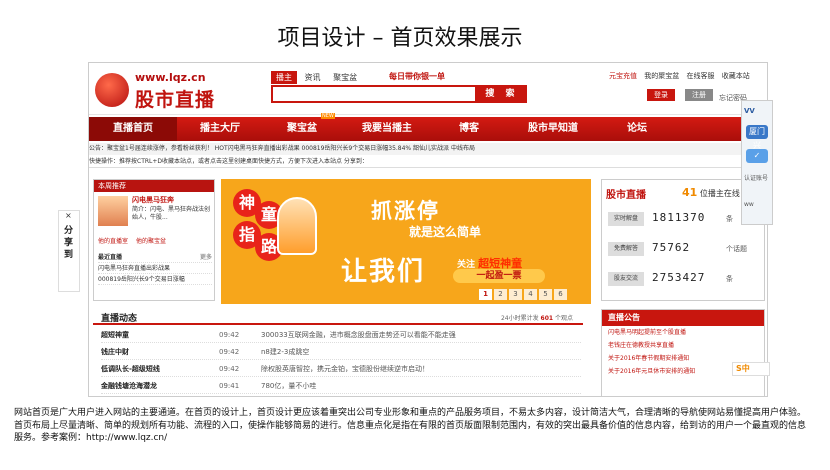 The width and height of the screenshot is (830, 470). I want to click on recent-live-item: 闪电黑马狂奔直播出彩战果, so click(155, 268).